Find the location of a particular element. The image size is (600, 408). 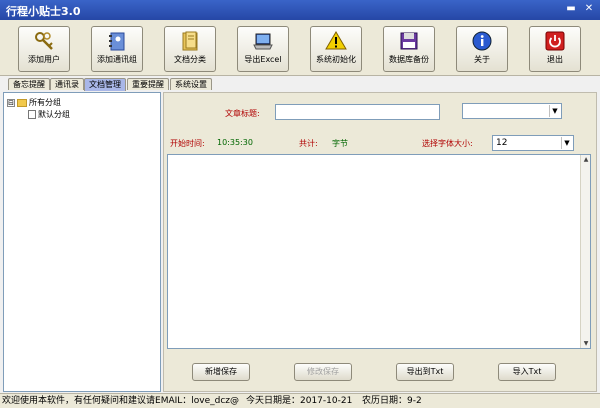

tab-memo-reminder: 备忘提醒 is located at coordinates (29, 84).